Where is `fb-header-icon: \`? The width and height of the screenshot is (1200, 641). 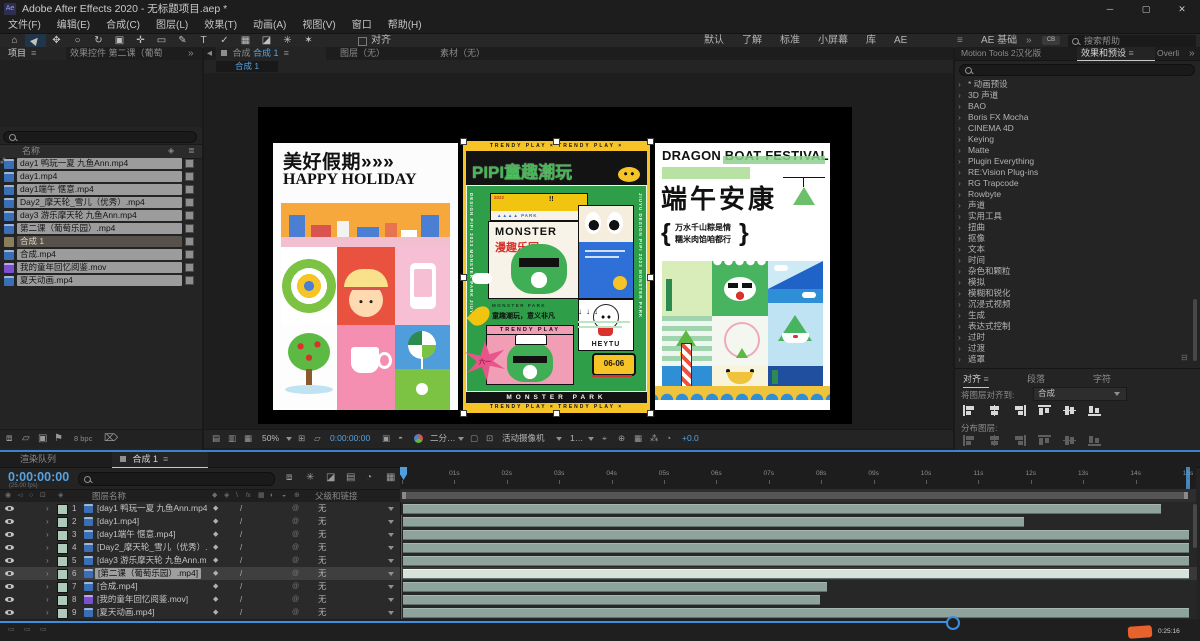 fb-header-icon: \ is located at coordinates (237, 496).